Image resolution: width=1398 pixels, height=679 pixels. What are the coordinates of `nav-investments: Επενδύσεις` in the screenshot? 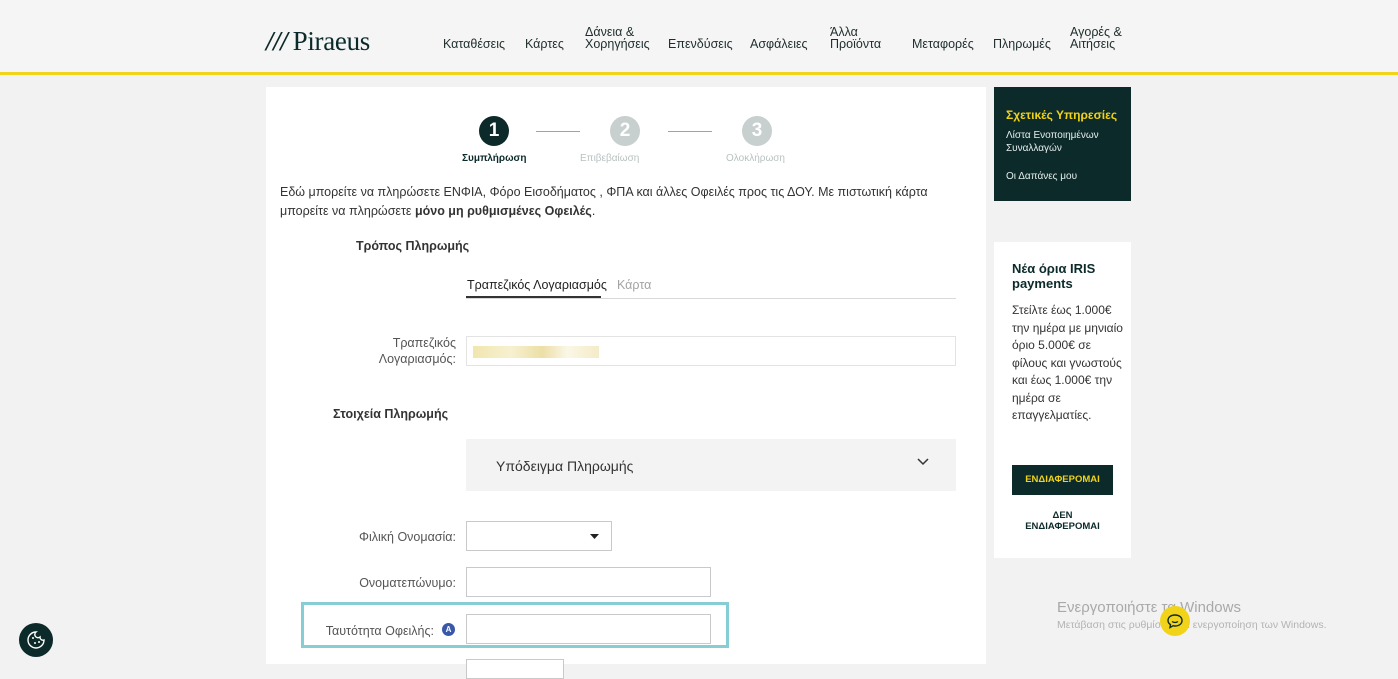 It's located at (700, 44).